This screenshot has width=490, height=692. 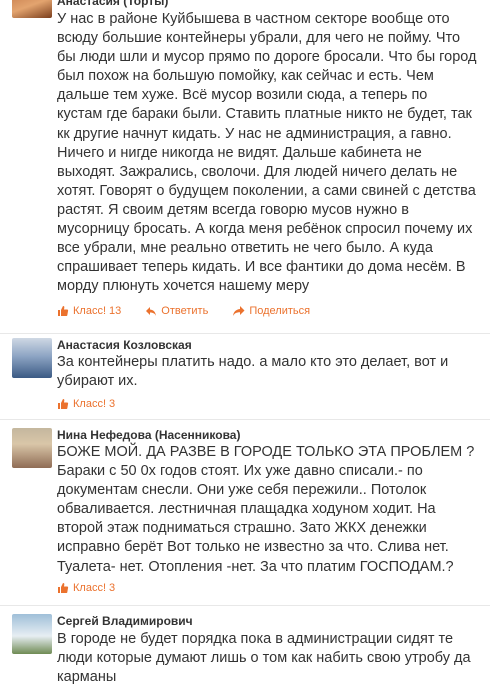 What do you see at coordinates (125, 621) in the screenshot?
I see `comment-author: Сергей Владимирович` at bounding box center [125, 621].